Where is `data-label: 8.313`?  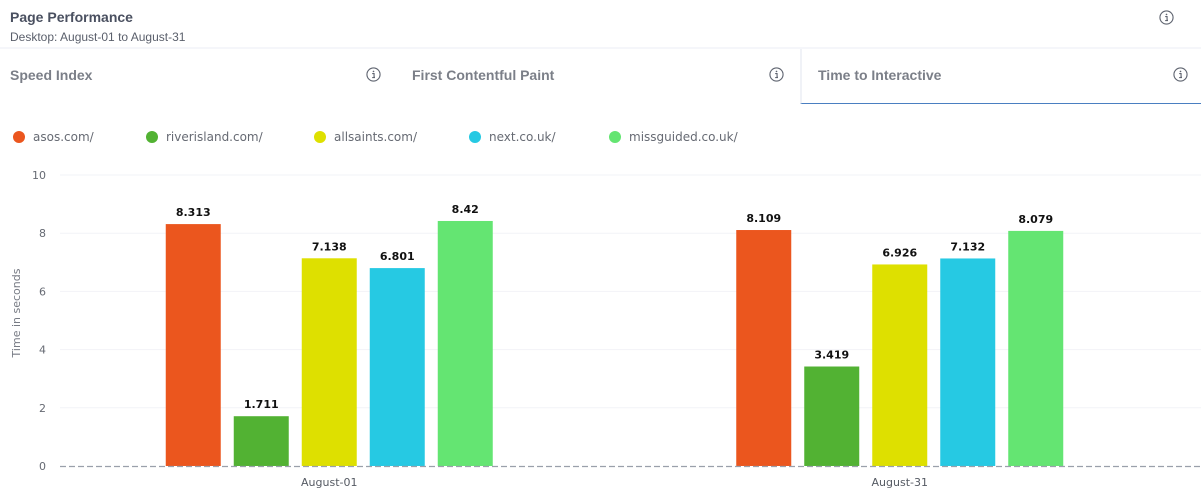
data-label: 8.313 is located at coordinates (193, 212).